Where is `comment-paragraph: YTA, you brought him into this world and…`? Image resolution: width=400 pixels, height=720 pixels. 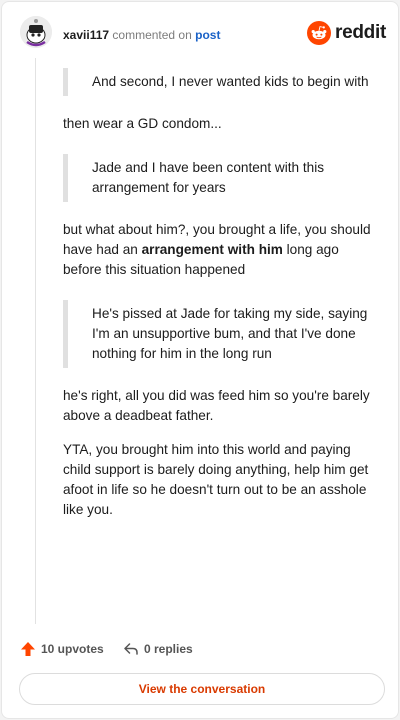
comment-paragraph: YTA, you brought him into this world and… is located at coordinates (216, 479).